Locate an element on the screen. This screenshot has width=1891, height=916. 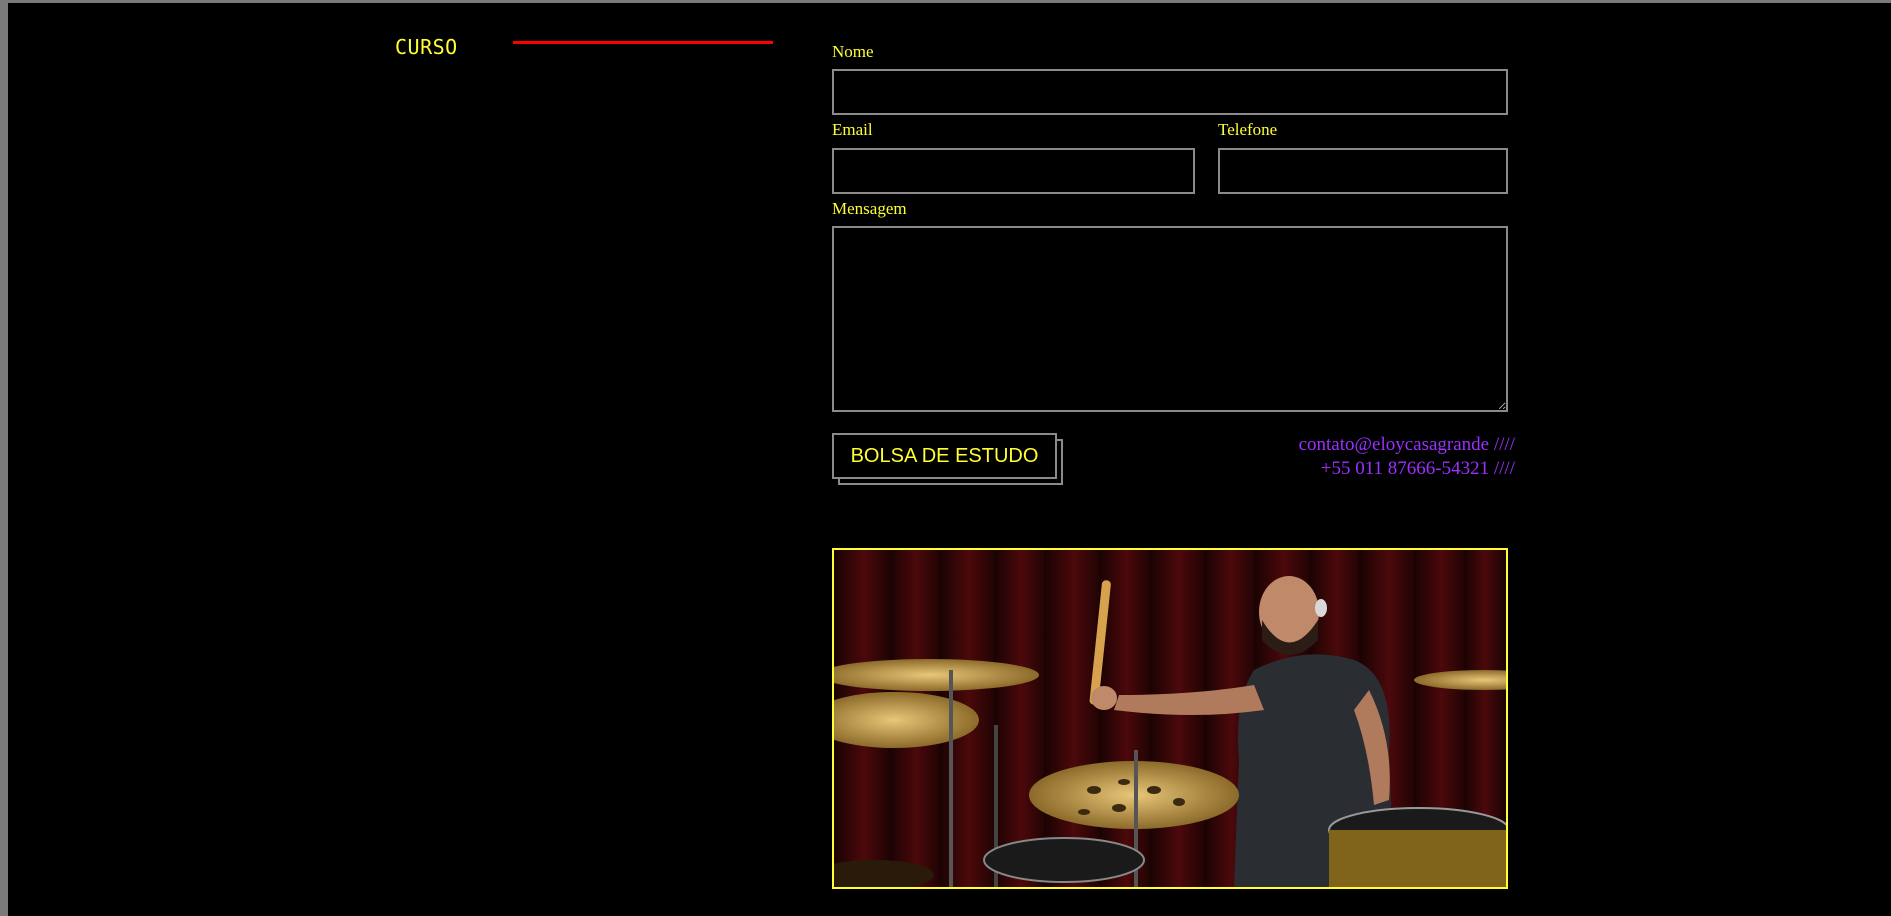
contact-email-link: contato@eloycasagrande is located at coordinates (1394, 444).